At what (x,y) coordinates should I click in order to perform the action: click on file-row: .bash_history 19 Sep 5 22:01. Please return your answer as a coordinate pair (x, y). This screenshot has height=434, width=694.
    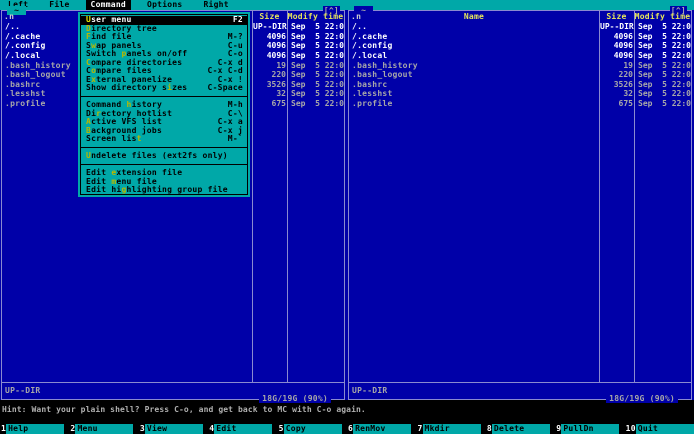
    Looking at the image, I should click on (520, 66).